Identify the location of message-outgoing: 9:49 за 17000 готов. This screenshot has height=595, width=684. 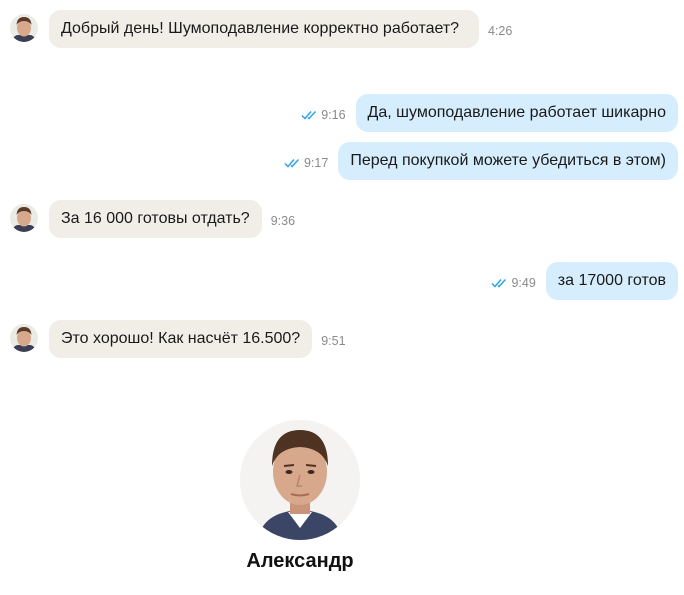
(584, 281).